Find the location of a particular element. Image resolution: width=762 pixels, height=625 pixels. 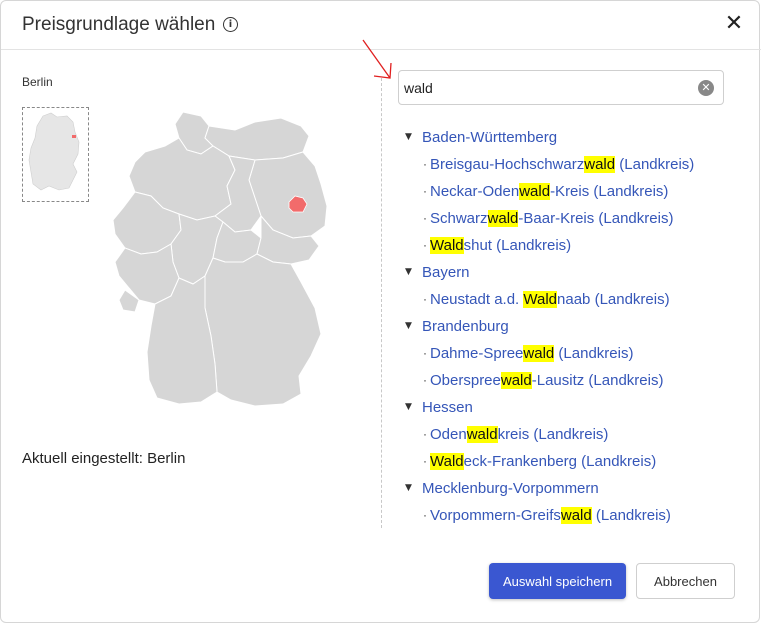

tree-district-link: Breisgau-Hochschwarzwald (Landkreis) is located at coordinates (562, 164).